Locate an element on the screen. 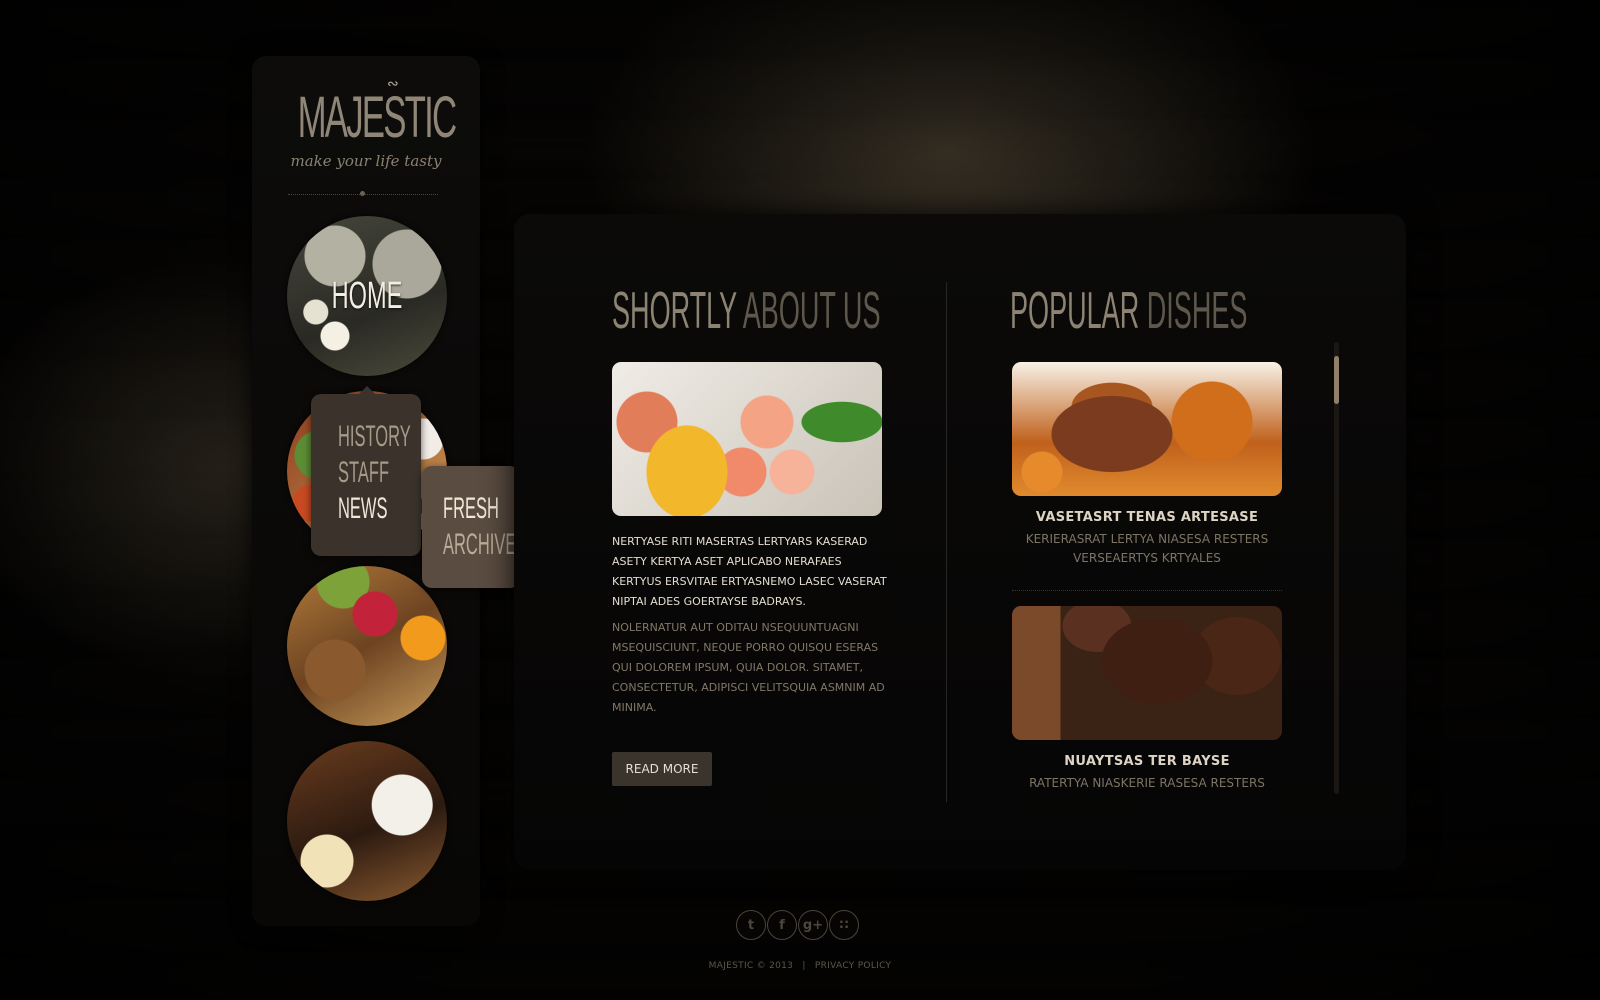 The width and height of the screenshot is (1600, 1000). nav-contacts-image is located at coordinates (367, 821).